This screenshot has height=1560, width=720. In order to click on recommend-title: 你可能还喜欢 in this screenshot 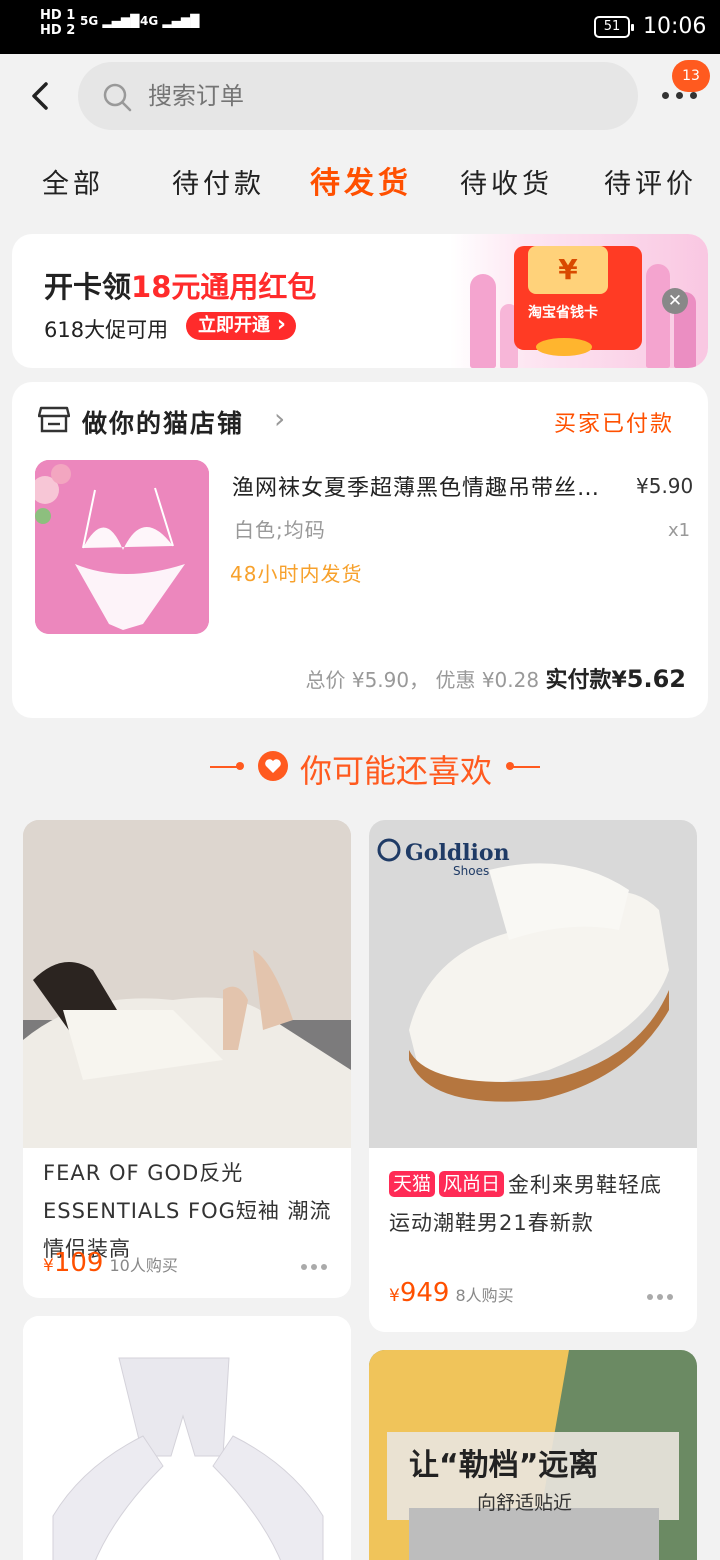, I will do `click(396, 771)`.